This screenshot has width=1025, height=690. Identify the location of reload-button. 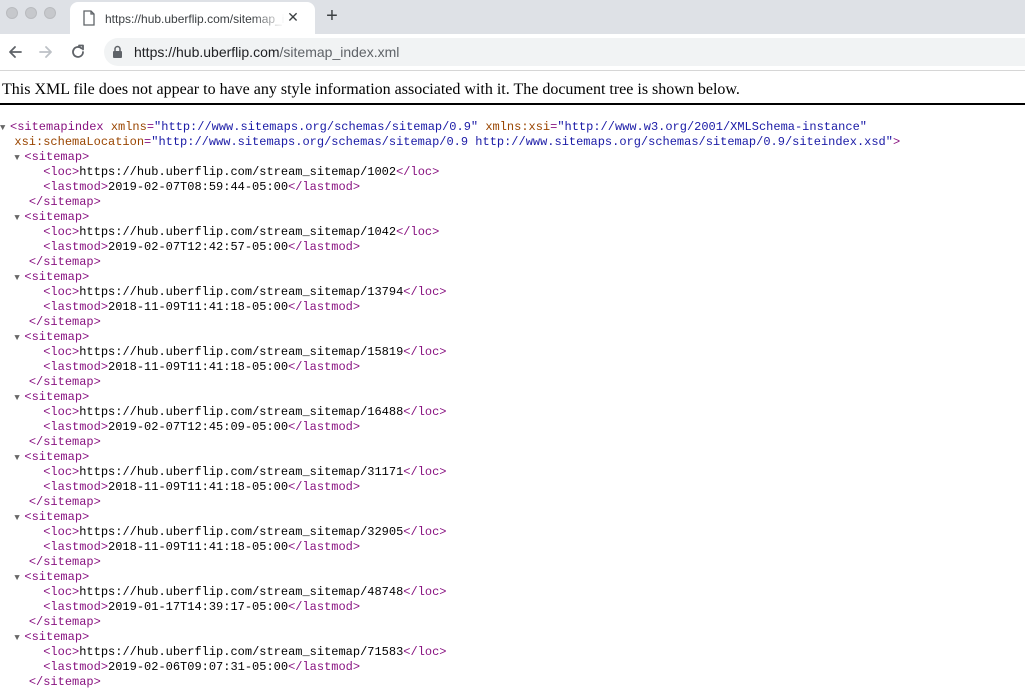
(78, 52).